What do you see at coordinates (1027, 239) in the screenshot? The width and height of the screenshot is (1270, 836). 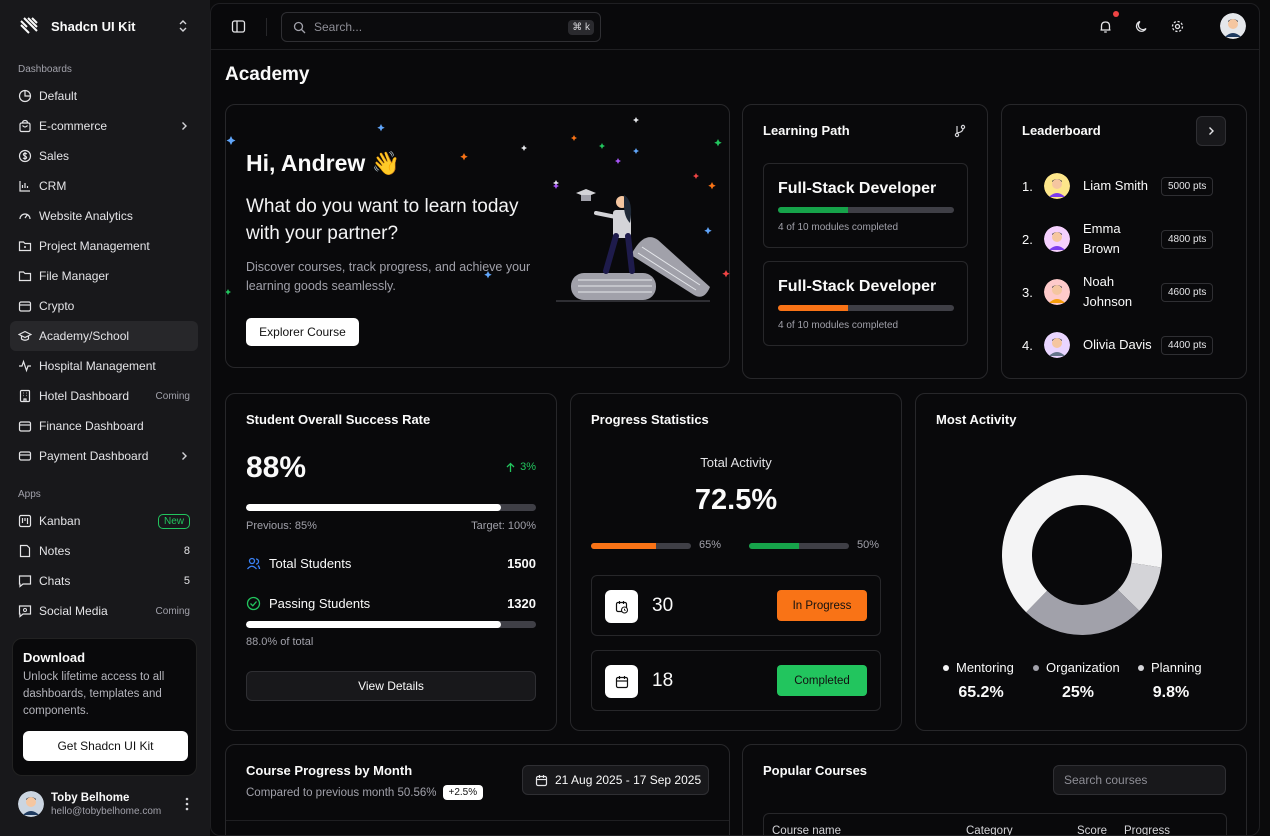 I see `rank: 2.` at bounding box center [1027, 239].